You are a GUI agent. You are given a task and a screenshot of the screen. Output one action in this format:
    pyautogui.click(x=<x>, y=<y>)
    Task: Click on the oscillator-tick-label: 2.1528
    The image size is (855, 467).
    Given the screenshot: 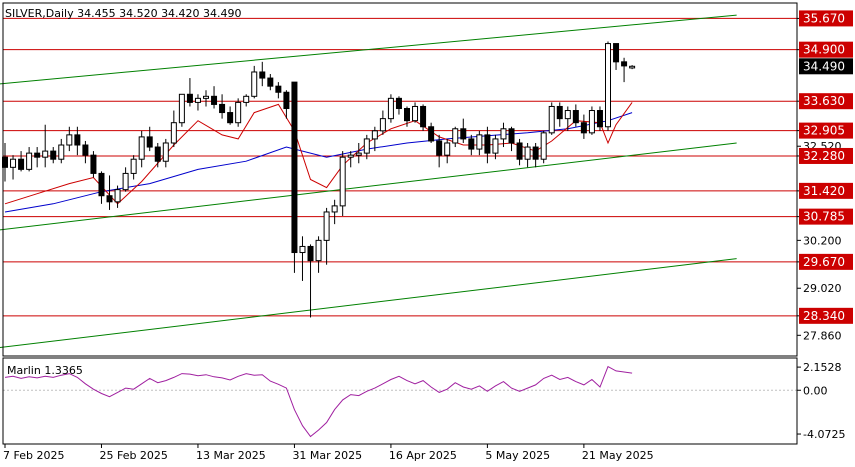 What is the action you would take?
    pyautogui.click(x=822, y=367)
    